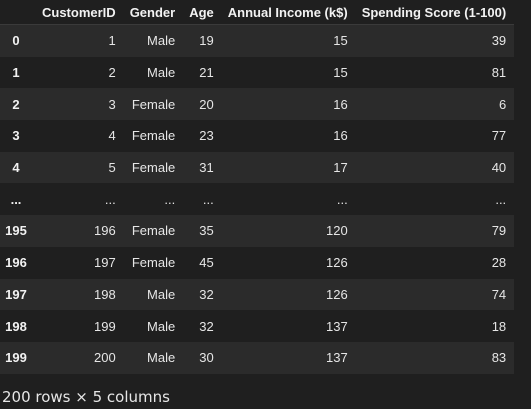  I want to click on cell-spending-score: 83, so click(499, 358).